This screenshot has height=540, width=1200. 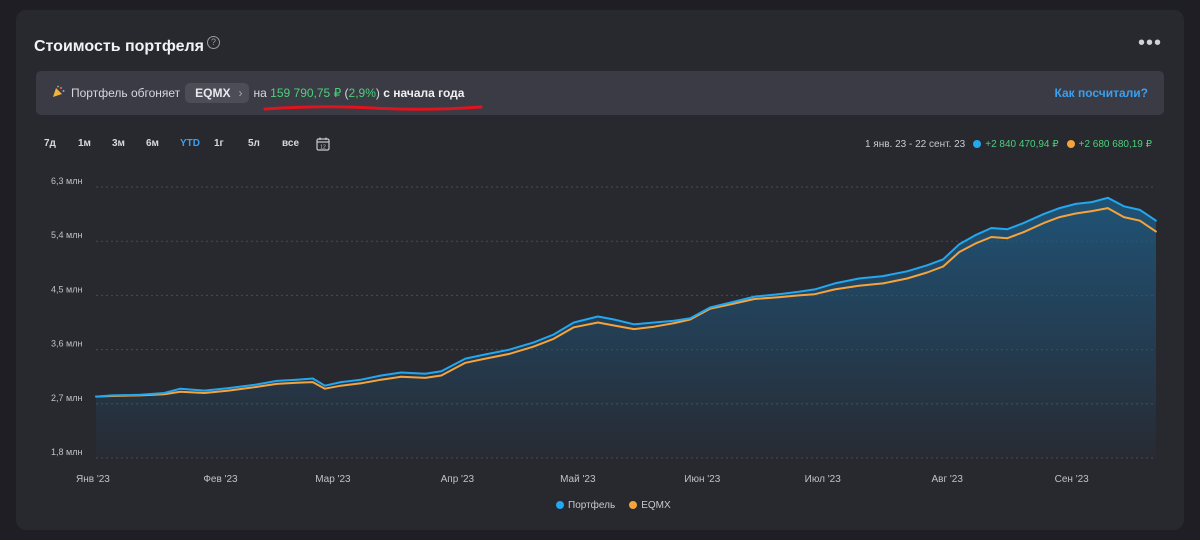 I want to click on y-tick-label-0: 1,8 млн, so click(x=66, y=452).